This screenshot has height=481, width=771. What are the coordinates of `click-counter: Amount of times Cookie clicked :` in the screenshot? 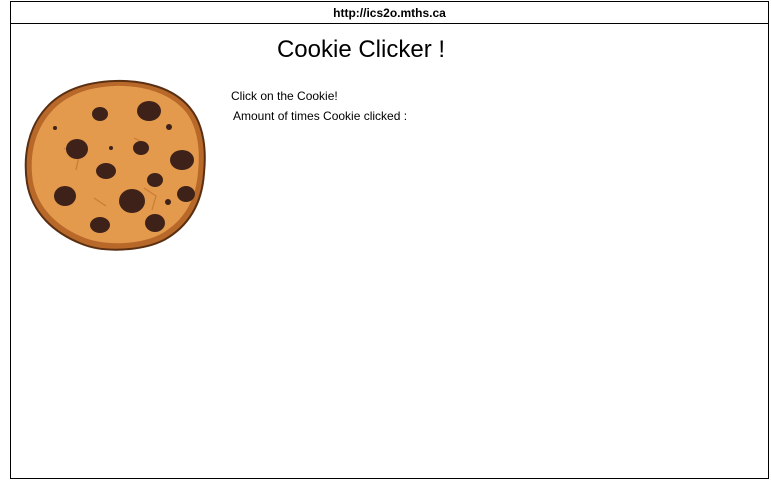 It's located at (322, 116).